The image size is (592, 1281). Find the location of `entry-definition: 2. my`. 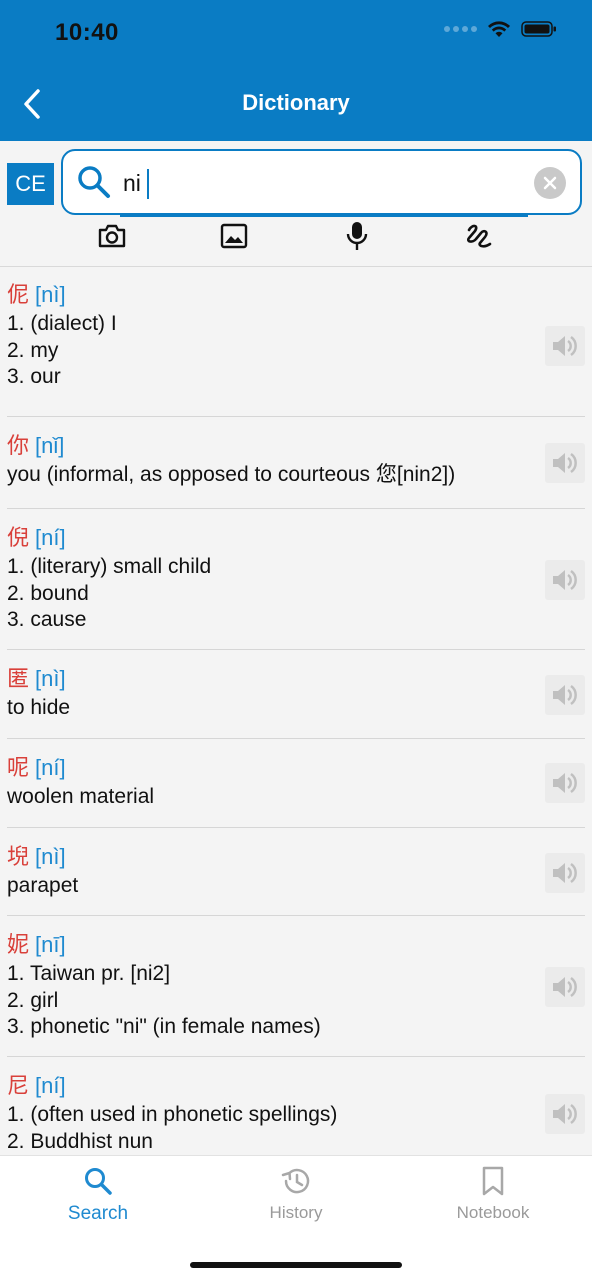

entry-definition: 2. my is located at coordinates (33, 350).